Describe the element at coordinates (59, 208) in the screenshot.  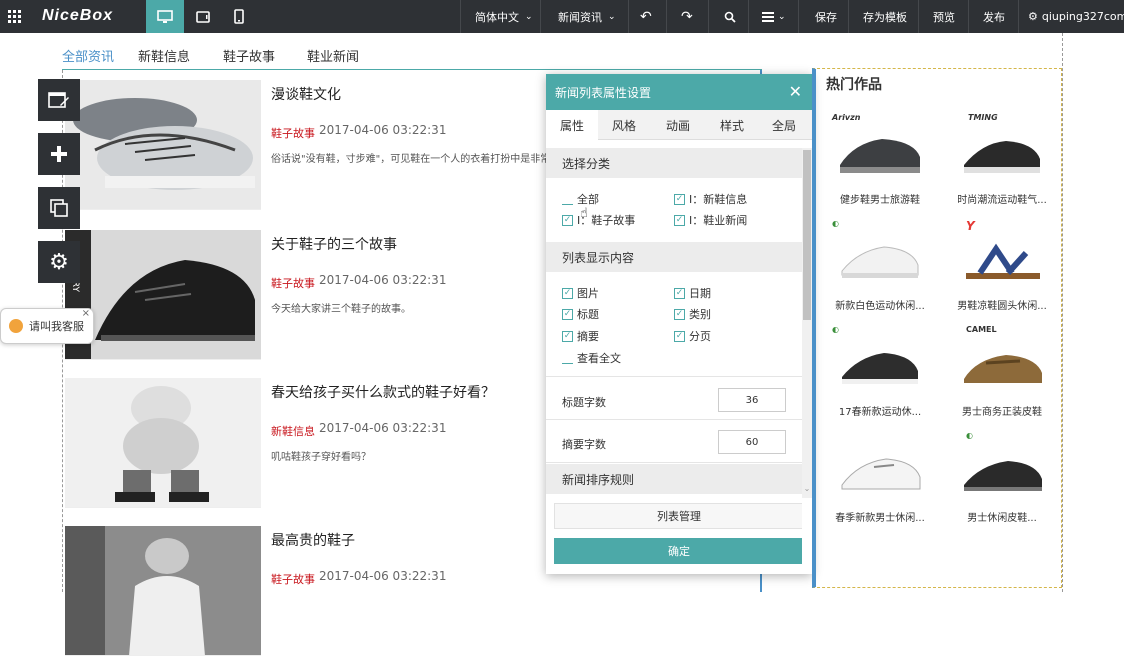
I see `copy-module-button` at that location.